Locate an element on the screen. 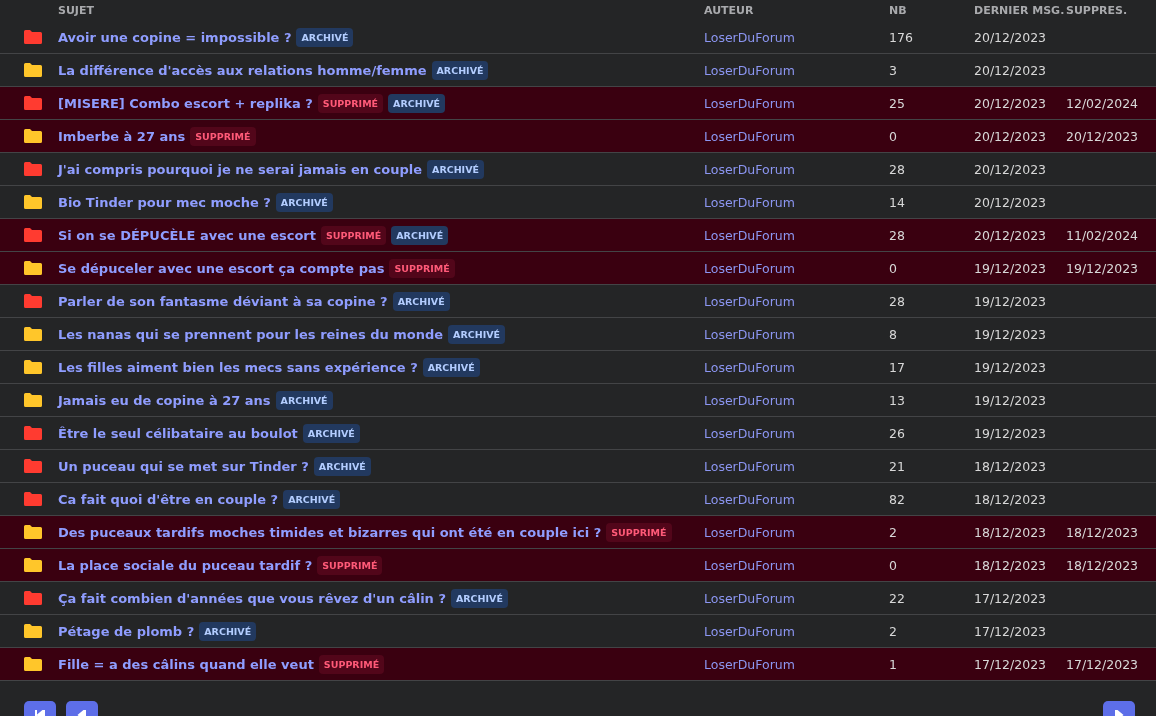 This screenshot has height=716, width=1156. topic-title: Bio Tinder pour mec moche ? is located at coordinates (164, 202).